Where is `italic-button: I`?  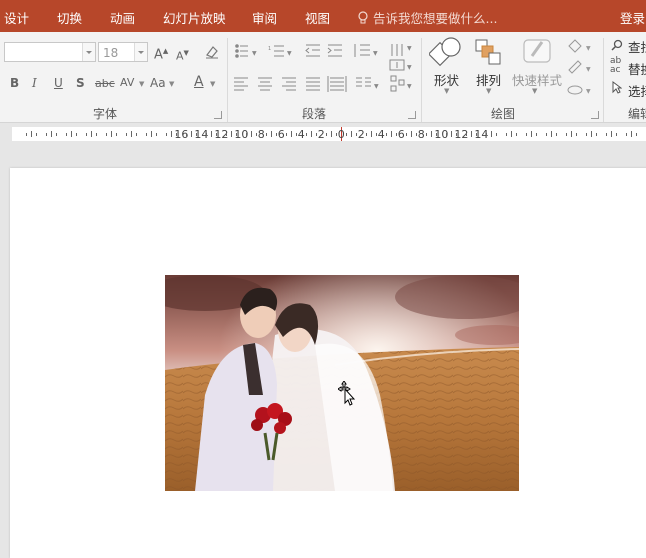
italic-button: I is located at coordinates (34, 83).